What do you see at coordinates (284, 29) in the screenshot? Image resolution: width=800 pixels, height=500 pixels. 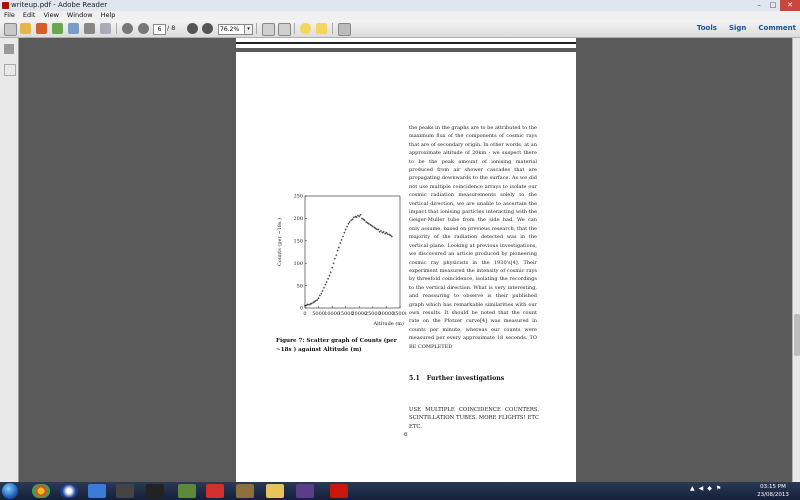 I see `fit-width-icon` at bounding box center [284, 29].